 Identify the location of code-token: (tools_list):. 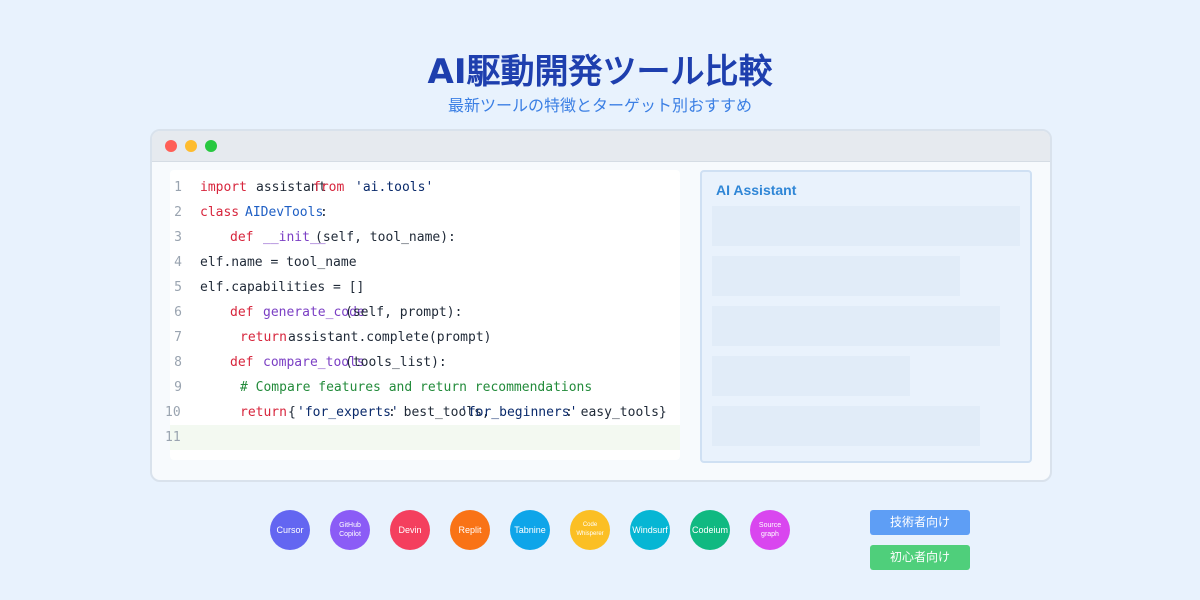
(396, 362).